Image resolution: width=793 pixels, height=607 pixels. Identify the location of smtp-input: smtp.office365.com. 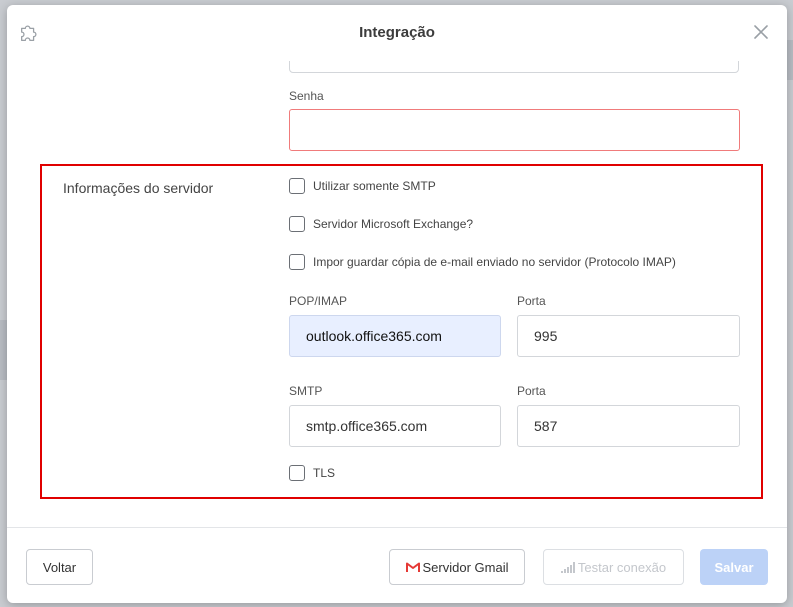
(395, 426).